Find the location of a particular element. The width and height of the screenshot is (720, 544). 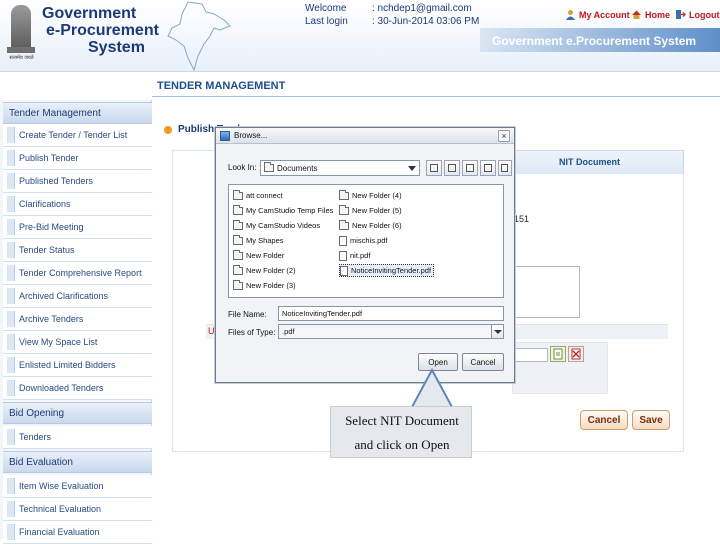

list-item: My CamStudio Videos is located at coordinates (276, 225).